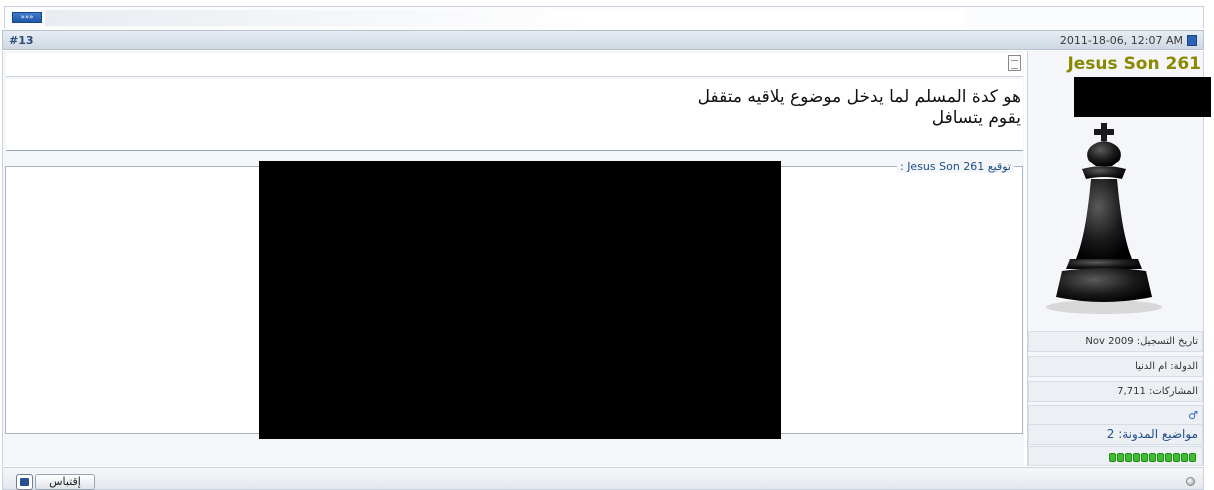  Describe the element at coordinates (27, 17) in the screenshot. I see `next-post-button: »»»` at that location.